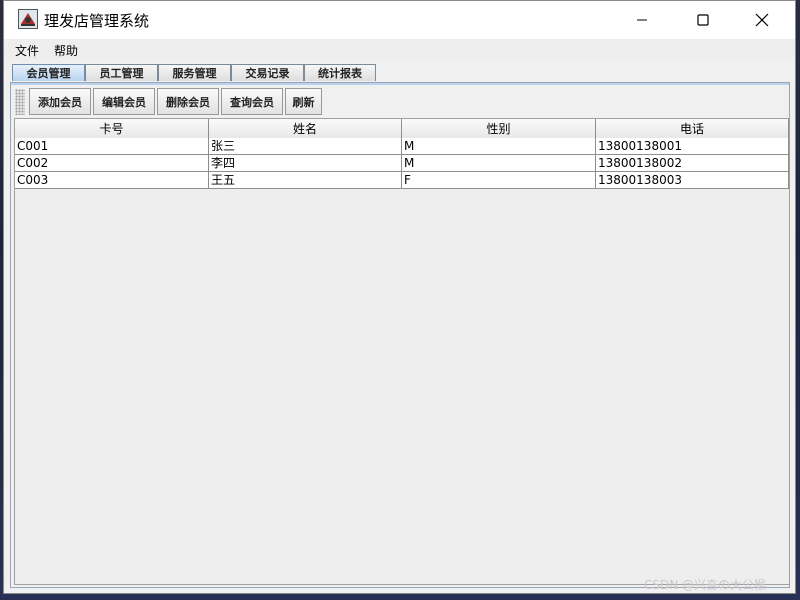  What do you see at coordinates (121, 72) in the screenshot?
I see `tab-employee-management: 员工管理` at bounding box center [121, 72].